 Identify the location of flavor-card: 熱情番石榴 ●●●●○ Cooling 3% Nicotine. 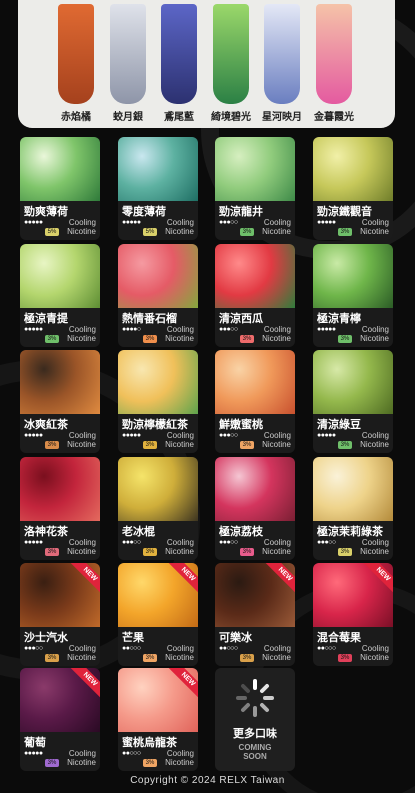
(158, 295).